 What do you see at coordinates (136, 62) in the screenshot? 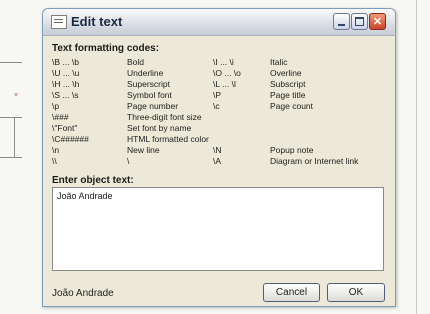
I see `code-desc: Bold` at bounding box center [136, 62].